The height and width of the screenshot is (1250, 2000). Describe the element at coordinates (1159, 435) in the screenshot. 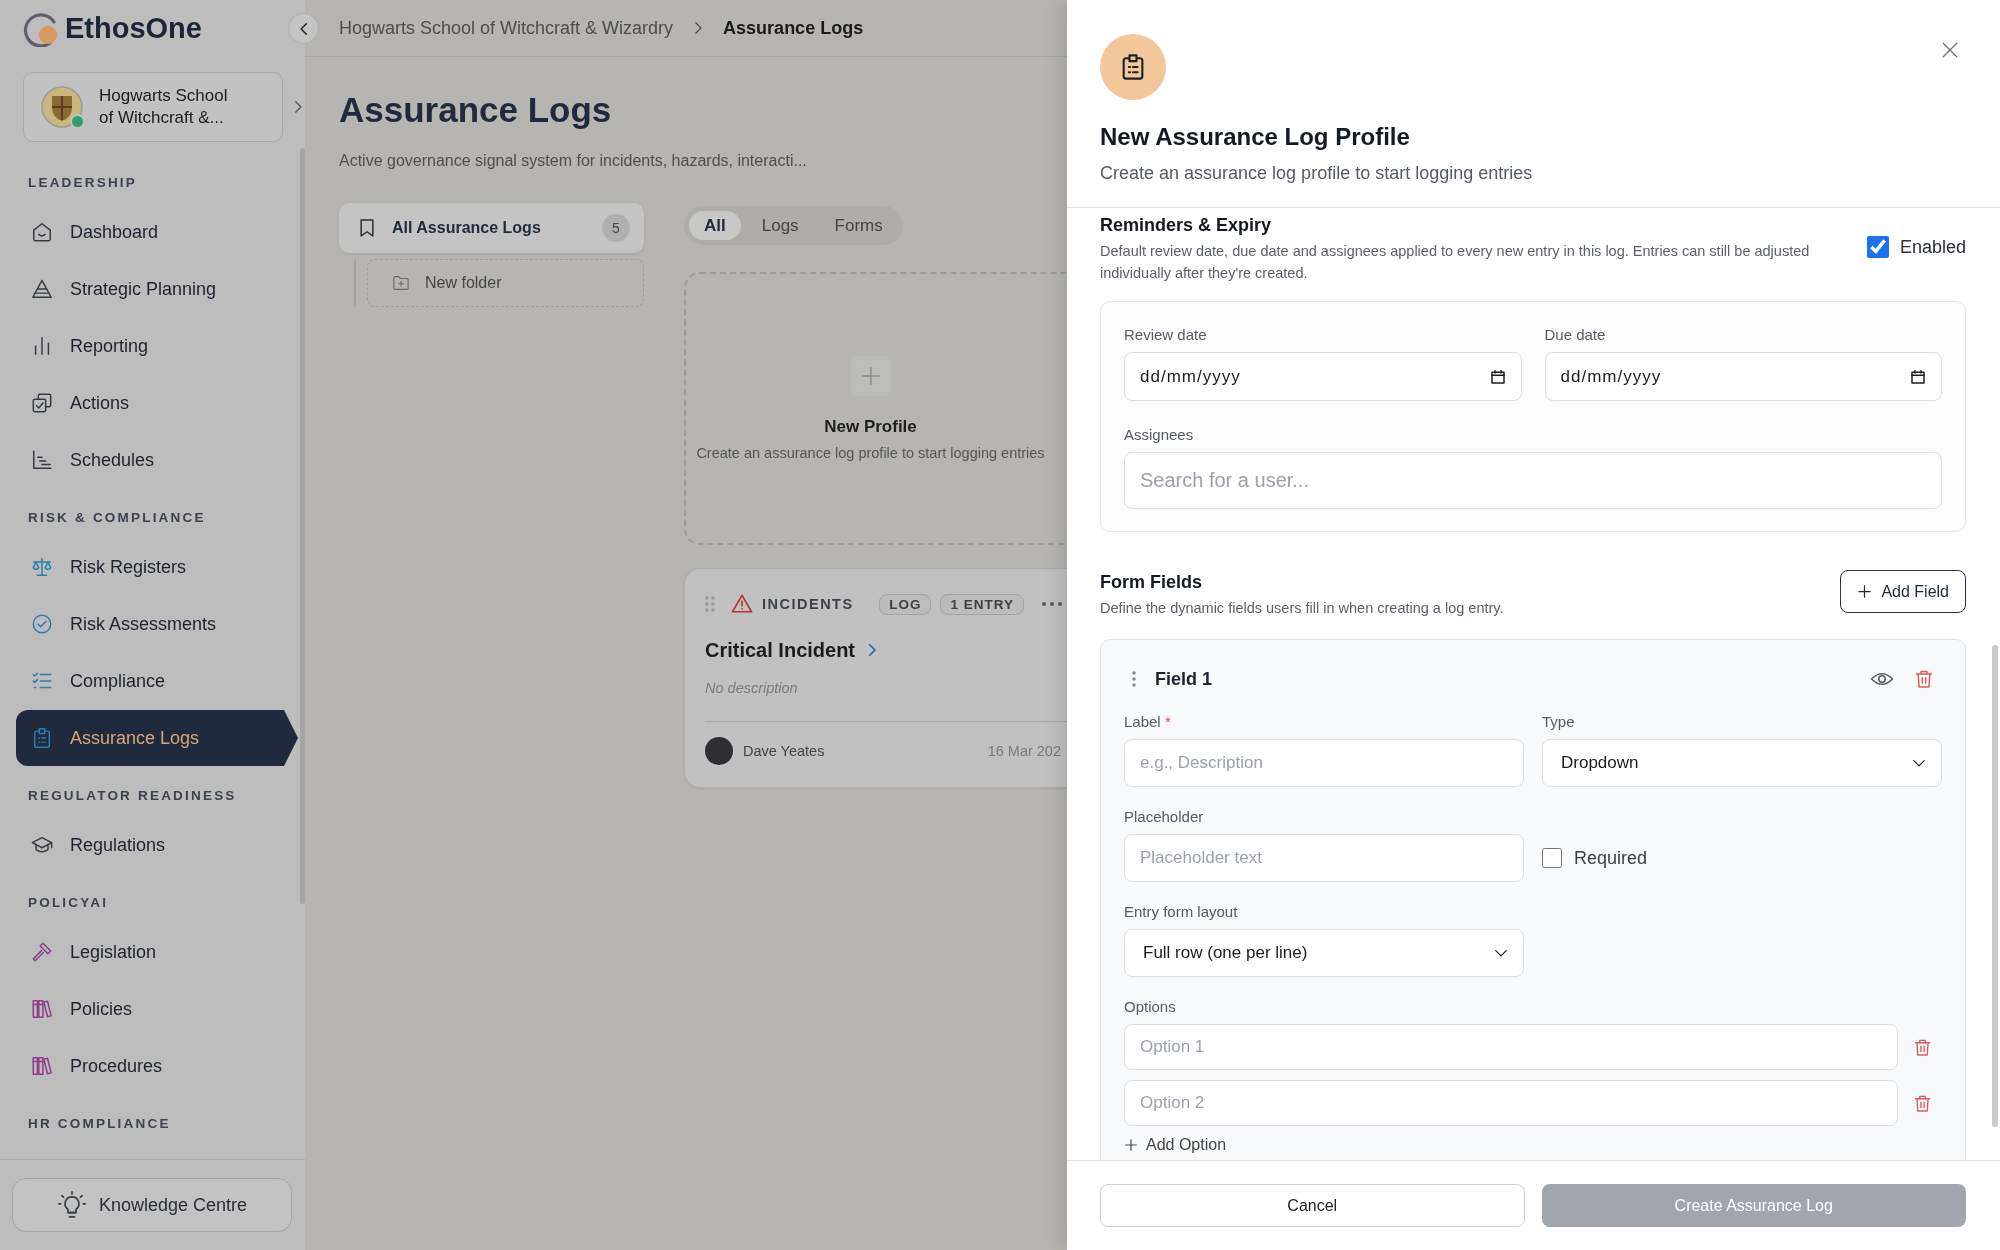

I see `field-label: Assignees` at that location.